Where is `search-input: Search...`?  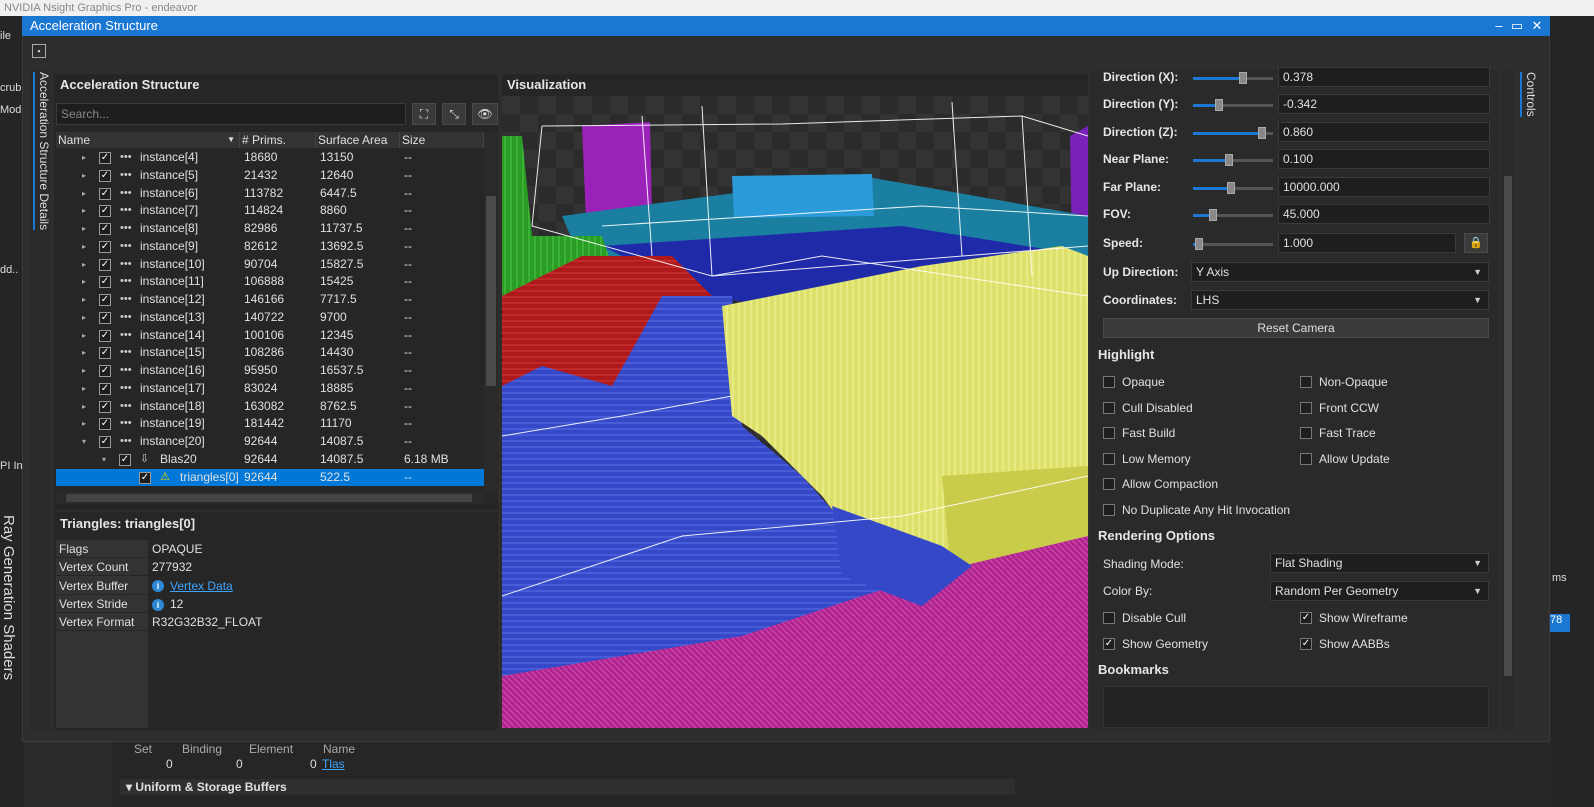 search-input: Search... is located at coordinates (231, 114).